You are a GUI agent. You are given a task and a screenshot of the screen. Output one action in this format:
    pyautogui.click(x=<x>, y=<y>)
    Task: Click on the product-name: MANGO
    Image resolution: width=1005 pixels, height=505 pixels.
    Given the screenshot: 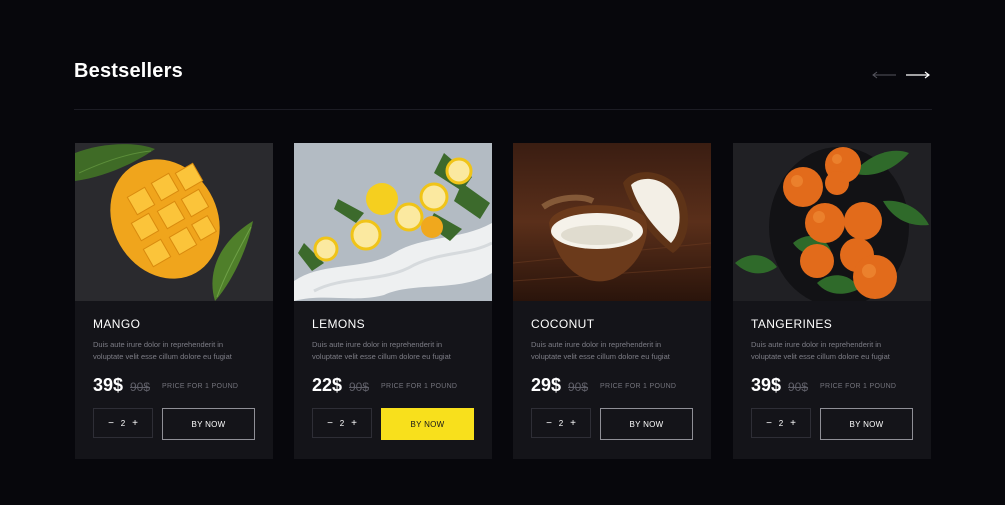 What is the action you would take?
    pyautogui.click(x=117, y=324)
    